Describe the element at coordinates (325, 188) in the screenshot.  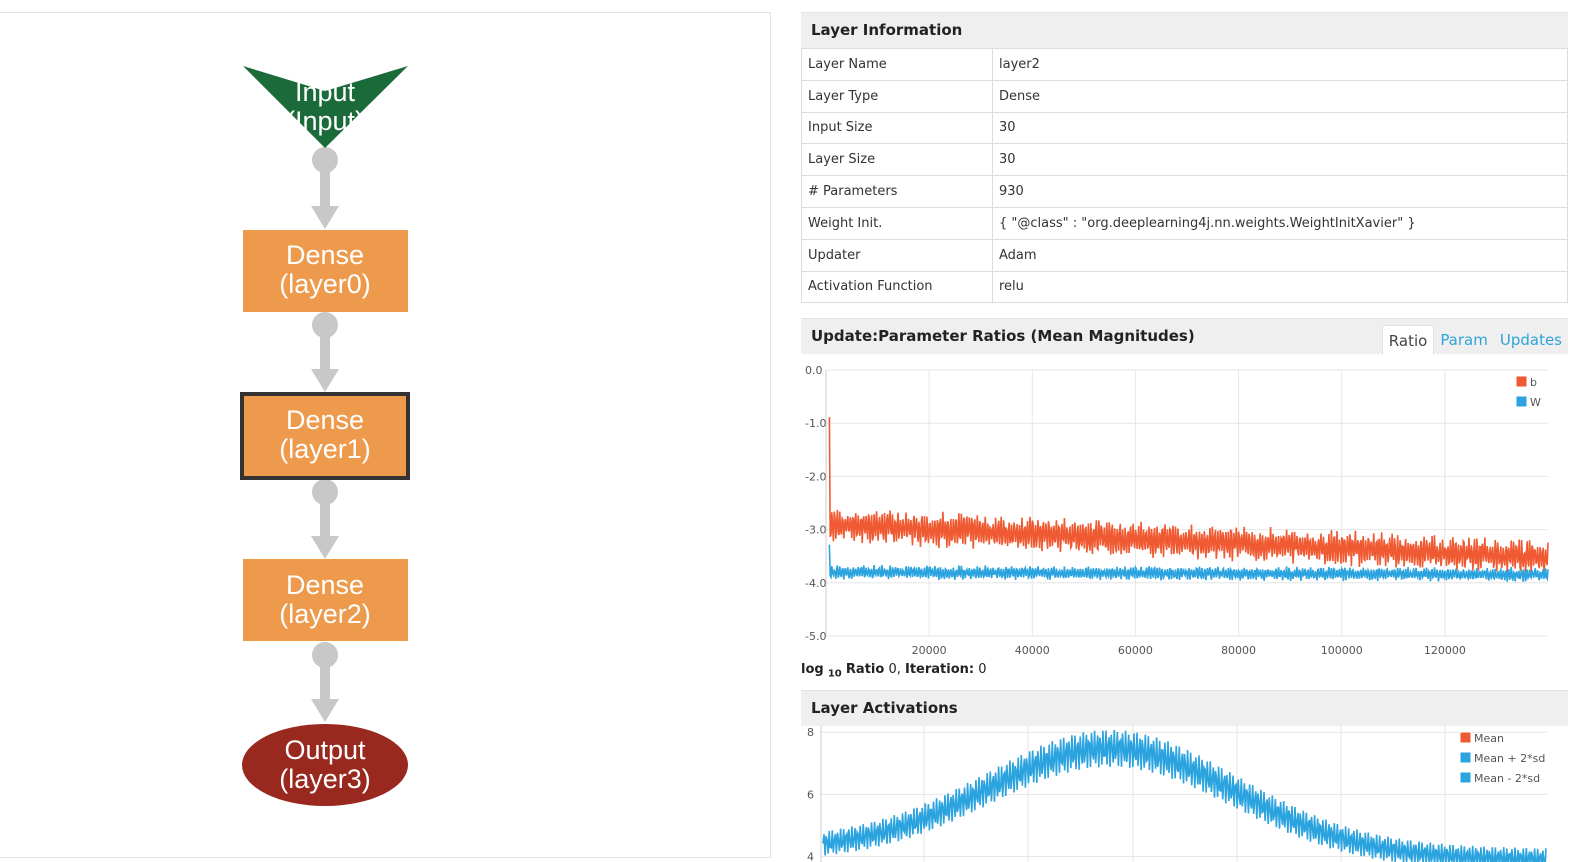
I see `edge-input-layer0` at that location.